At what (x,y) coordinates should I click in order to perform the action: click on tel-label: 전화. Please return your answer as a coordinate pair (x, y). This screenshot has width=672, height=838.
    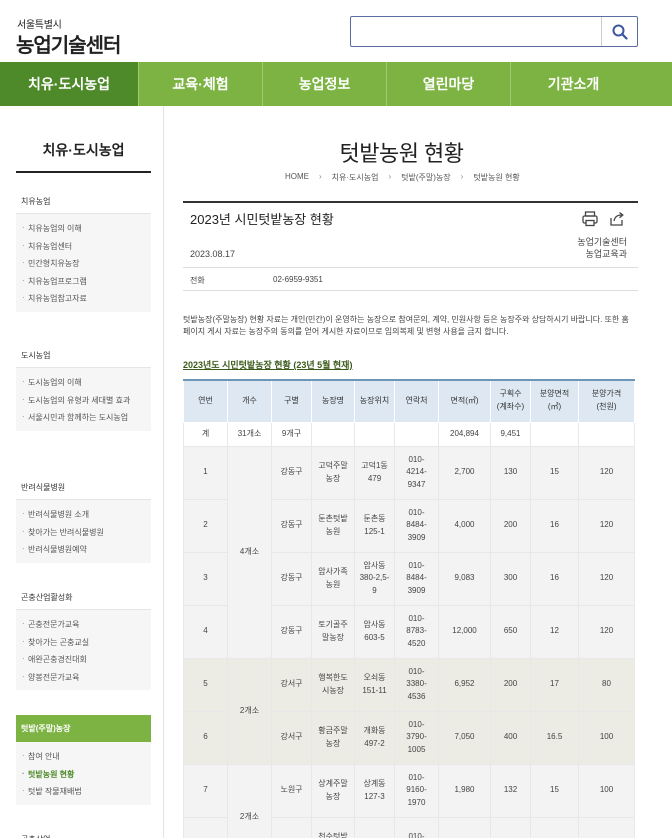
    Looking at the image, I should click on (197, 280).